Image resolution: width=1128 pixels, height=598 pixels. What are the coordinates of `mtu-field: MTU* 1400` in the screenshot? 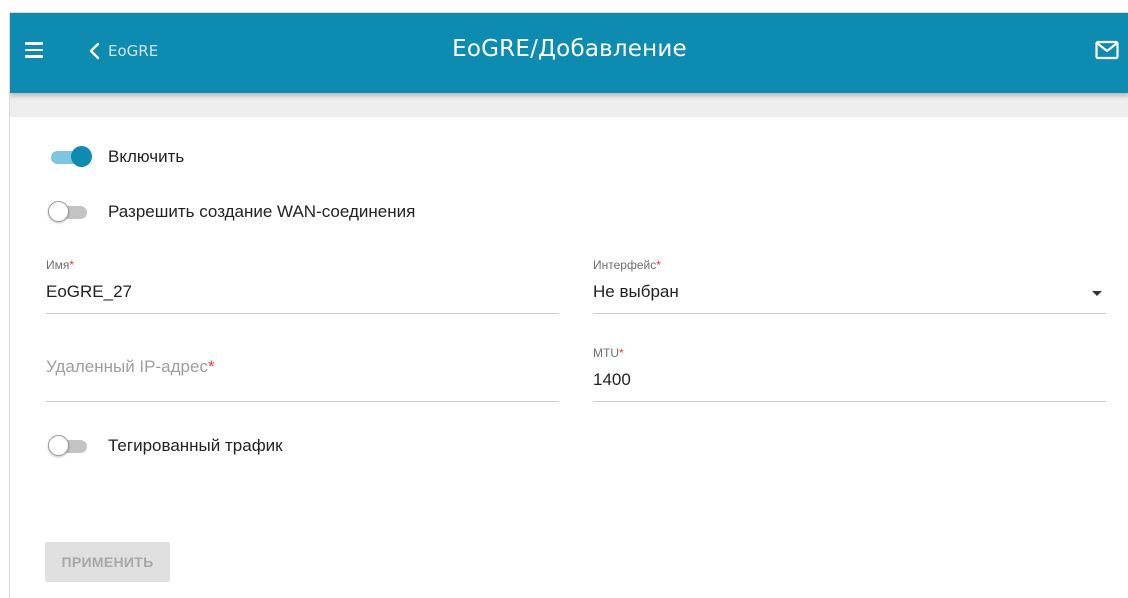 It's located at (849, 374).